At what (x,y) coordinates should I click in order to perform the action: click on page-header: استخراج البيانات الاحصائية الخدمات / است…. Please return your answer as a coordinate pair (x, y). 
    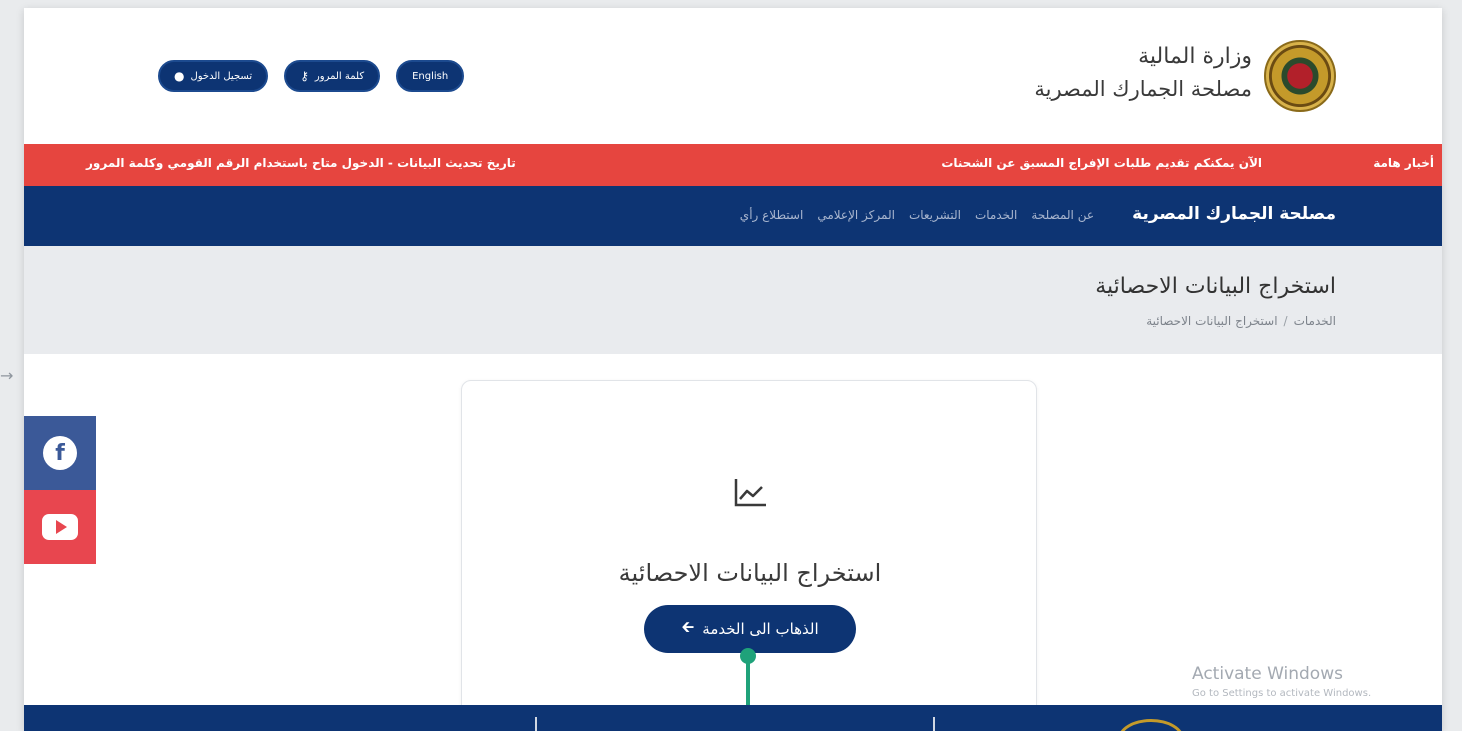
    Looking at the image, I should click on (733, 300).